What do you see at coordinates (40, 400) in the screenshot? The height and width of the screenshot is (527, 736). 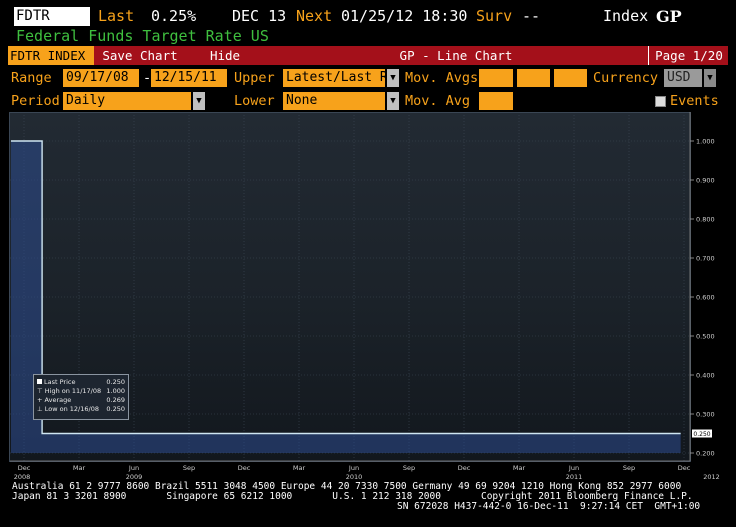 I see `average-marker-icon: +` at bounding box center [40, 400].